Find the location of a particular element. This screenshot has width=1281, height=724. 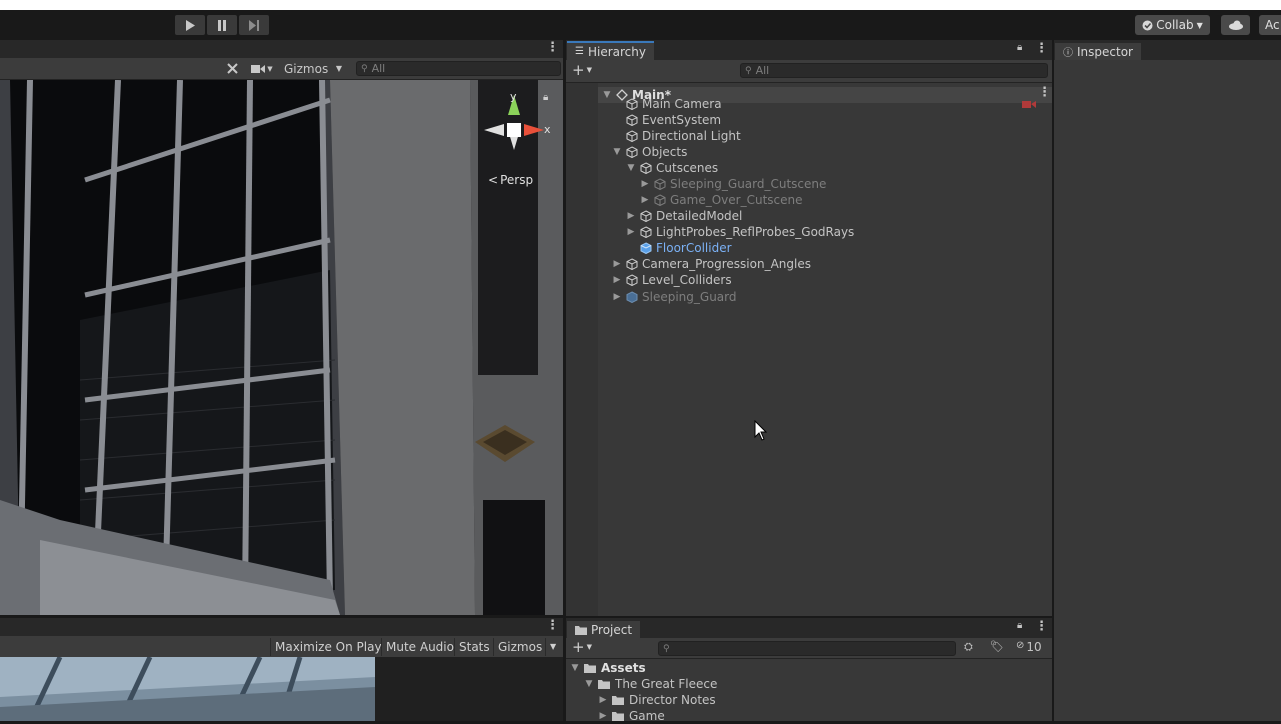

list-item: ▶ Sleeping_Guard_Cutscene is located at coordinates (733, 184).